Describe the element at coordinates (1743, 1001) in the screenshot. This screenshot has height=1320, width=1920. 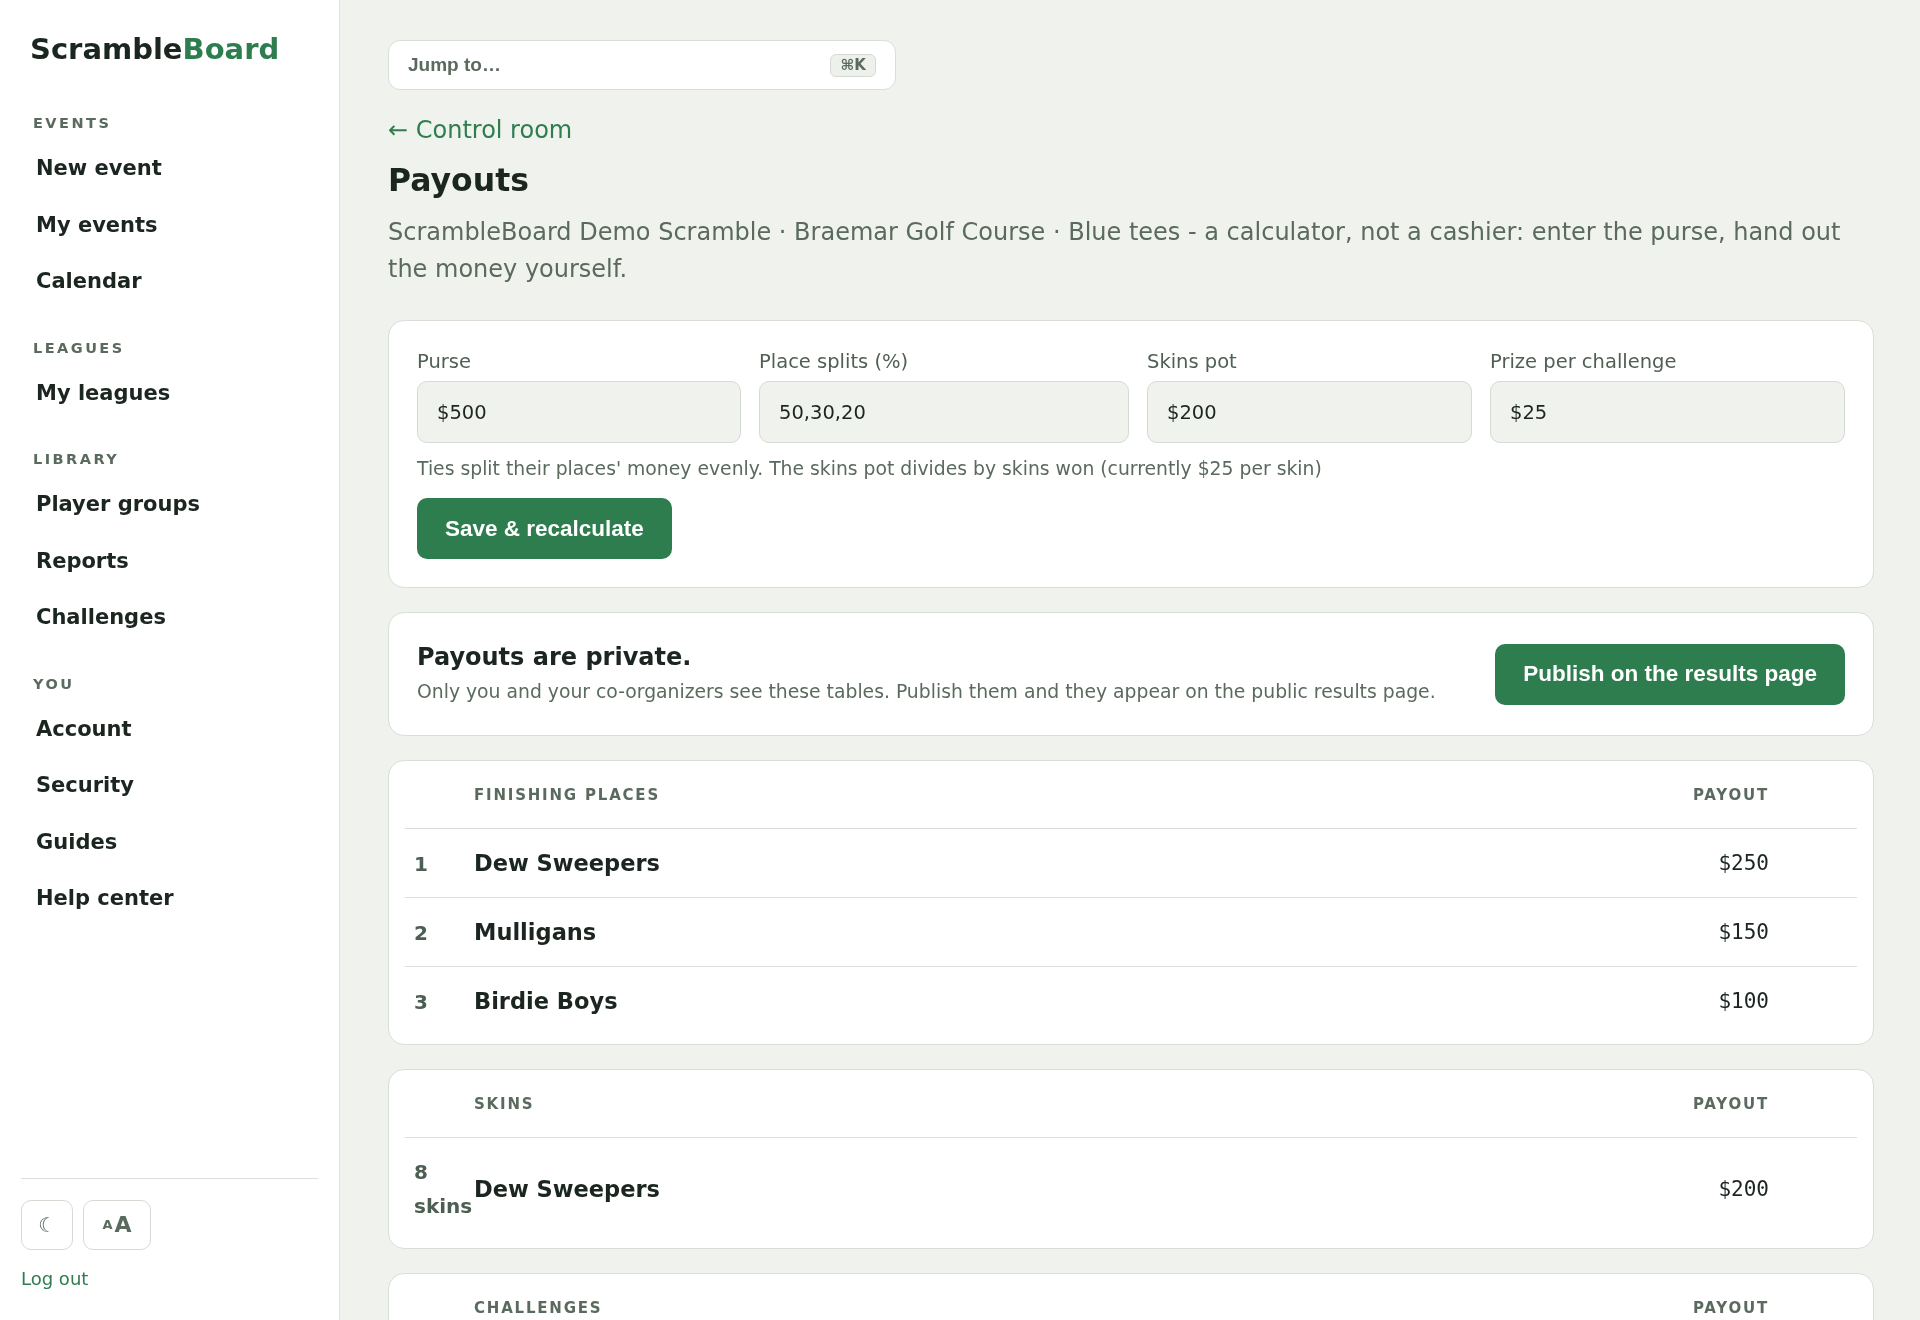
I see `payout-cell-text: $100` at that location.